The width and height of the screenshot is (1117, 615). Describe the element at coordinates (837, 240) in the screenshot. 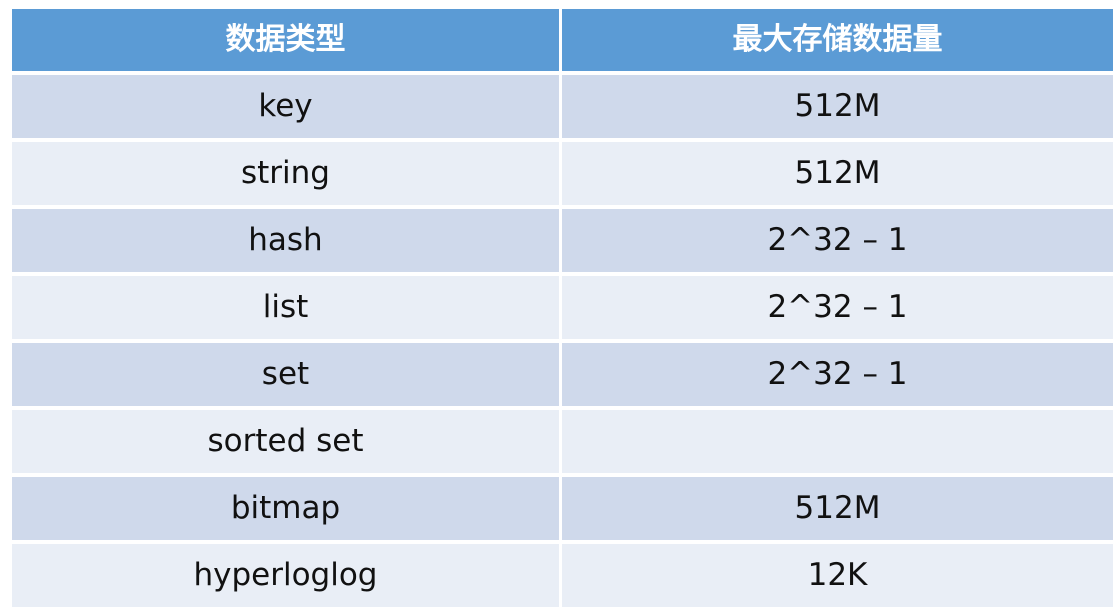

I see `table-row-hash-max: 2^32 – 1` at that location.